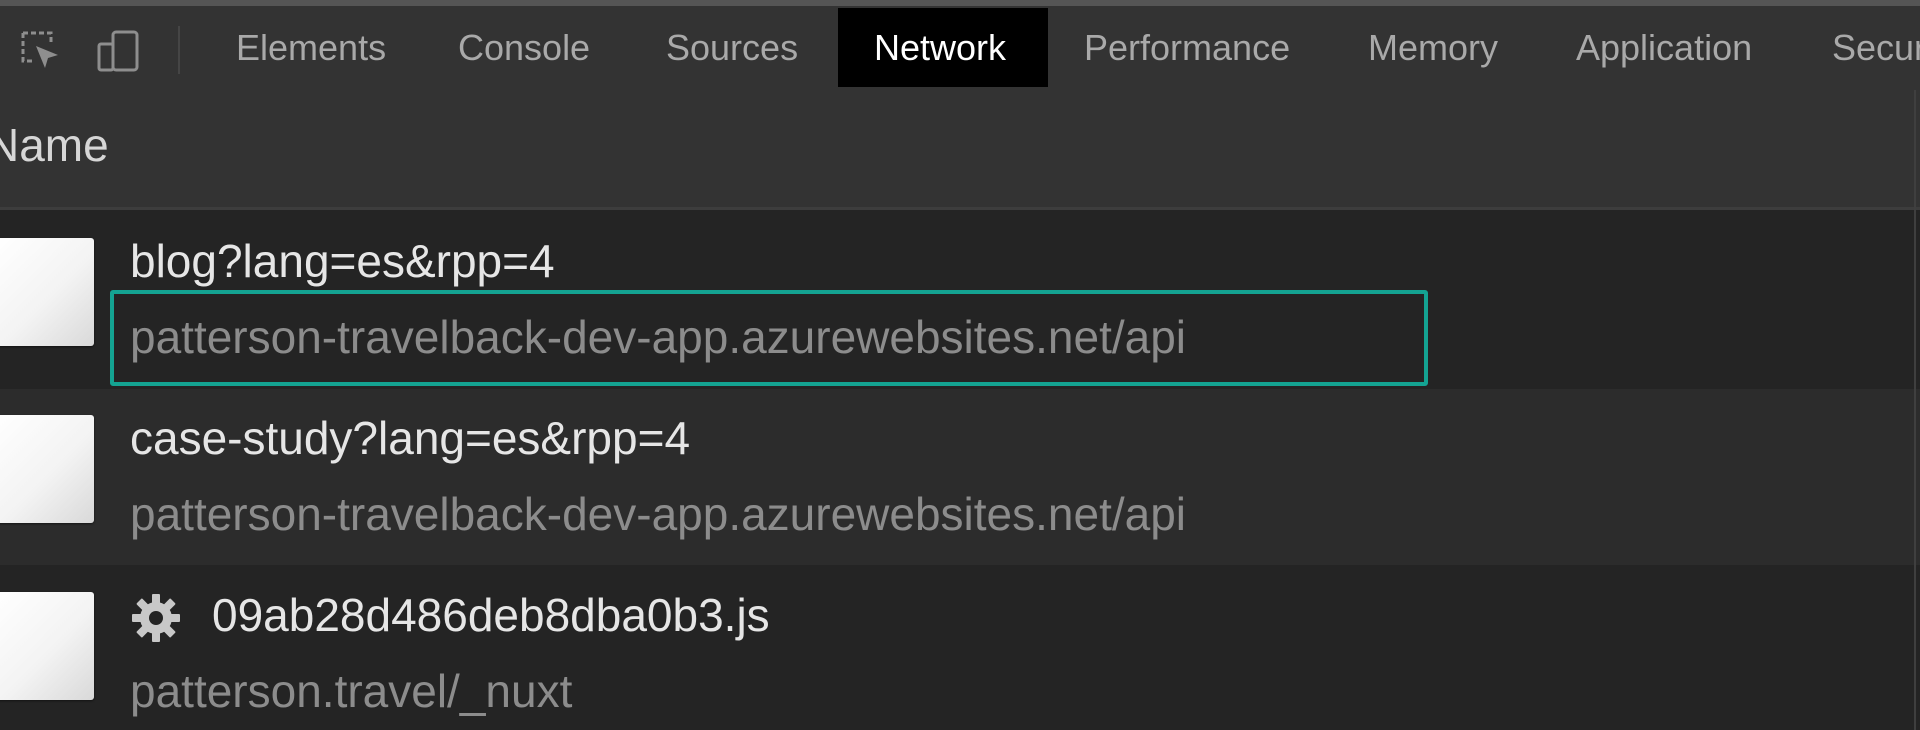 The height and width of the screenshot is (730, 1920). Describe the element at coordinates (54, 145) in the screenshot. I see `name-column-label: Name` at that location.